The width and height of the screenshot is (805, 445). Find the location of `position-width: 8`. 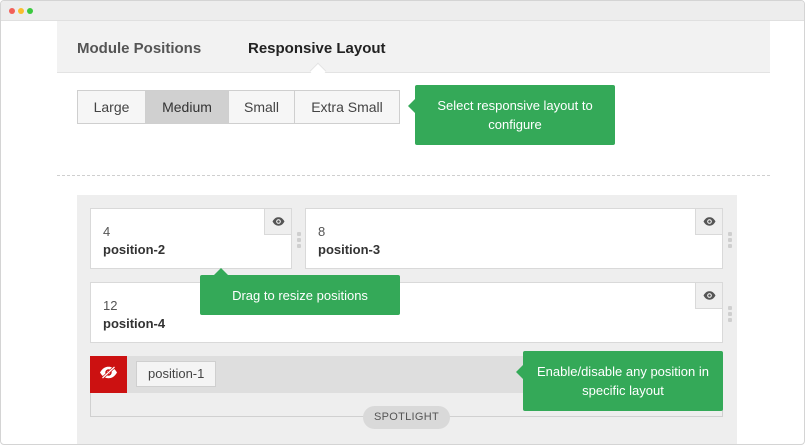

position-width: 8 is located at coordinates (322, 231).